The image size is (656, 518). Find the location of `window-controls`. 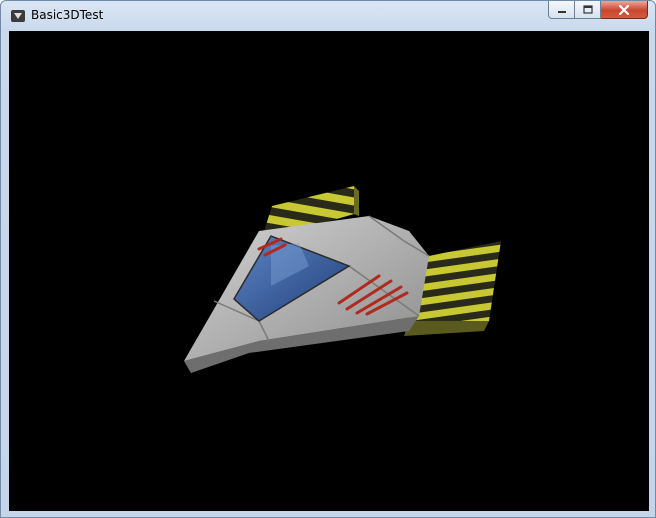

window-controls is located at coordinates (598, 10).